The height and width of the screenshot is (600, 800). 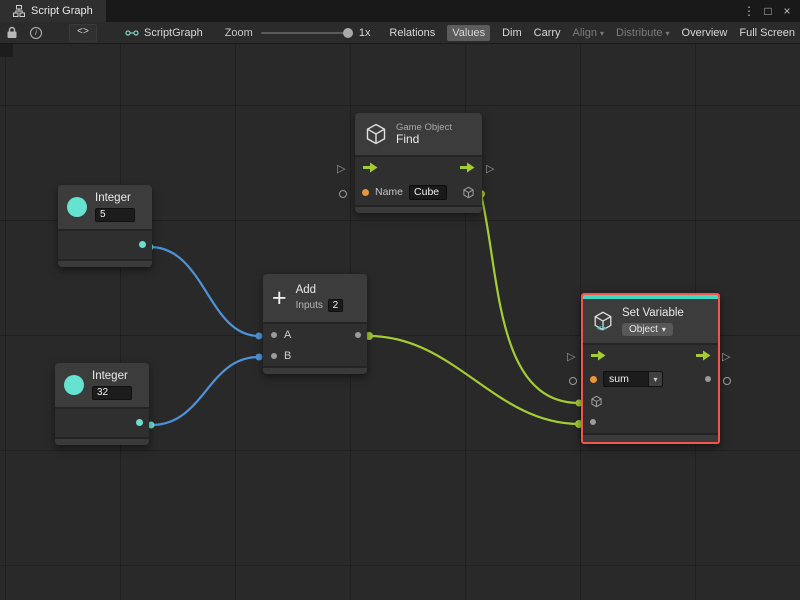 What do you see at coordinates (279, 298) in the screenshot?
I see `add-icon: +` at bounding box center [279, 298].